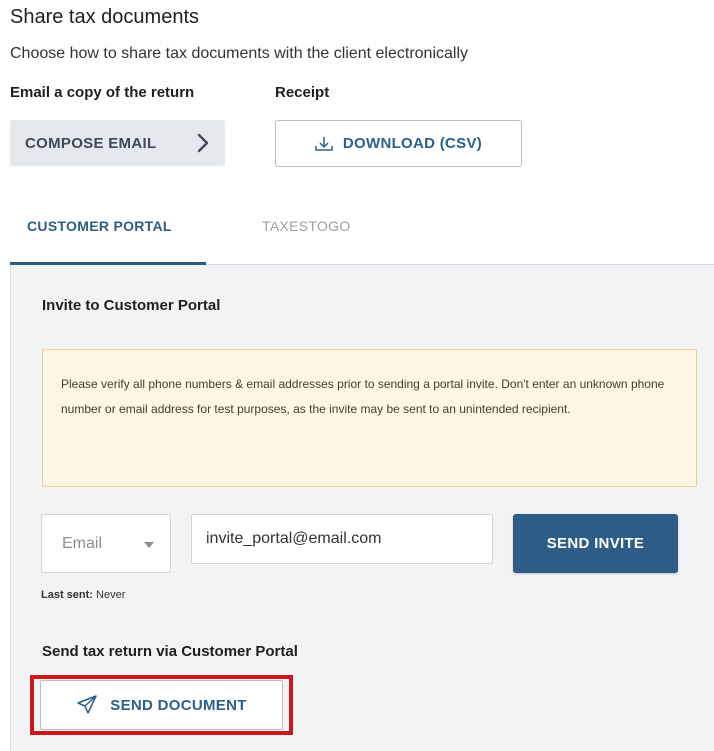  I want to click on download-csv-label: DOWNLOAD (CSV), so click(412, 143).